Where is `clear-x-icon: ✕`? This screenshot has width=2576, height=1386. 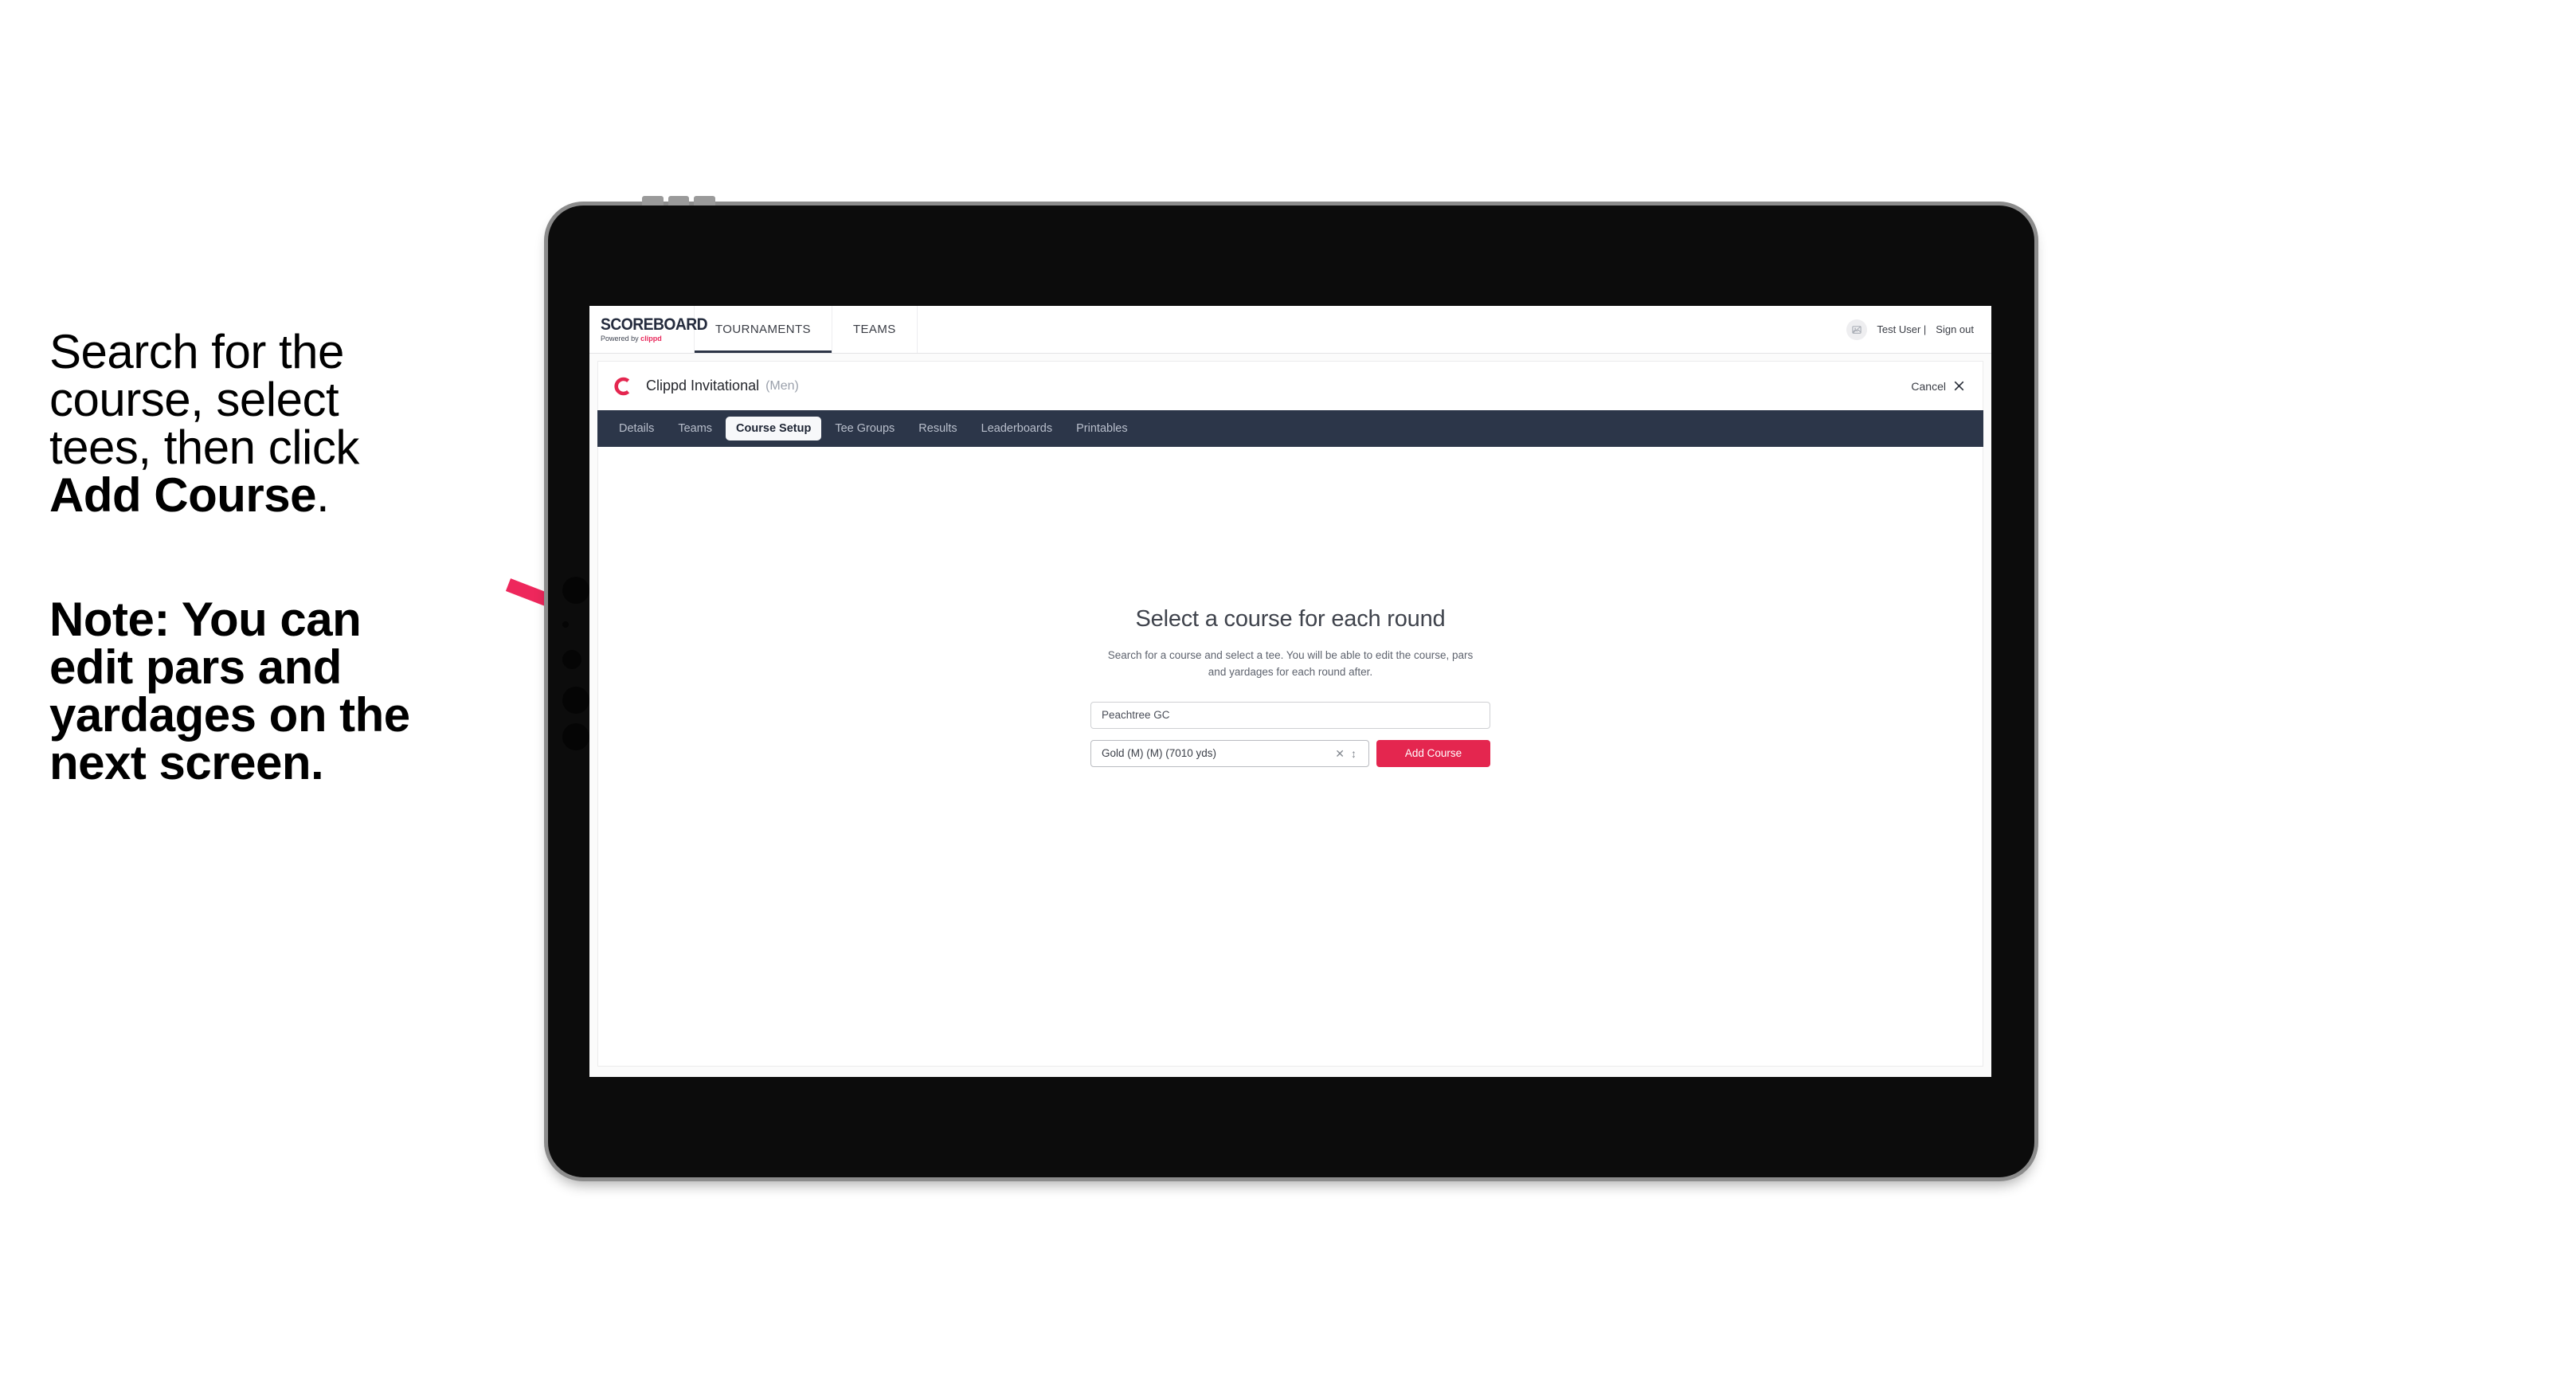 clear-x-icon: ✕ is located at coordinates (1340, 753).